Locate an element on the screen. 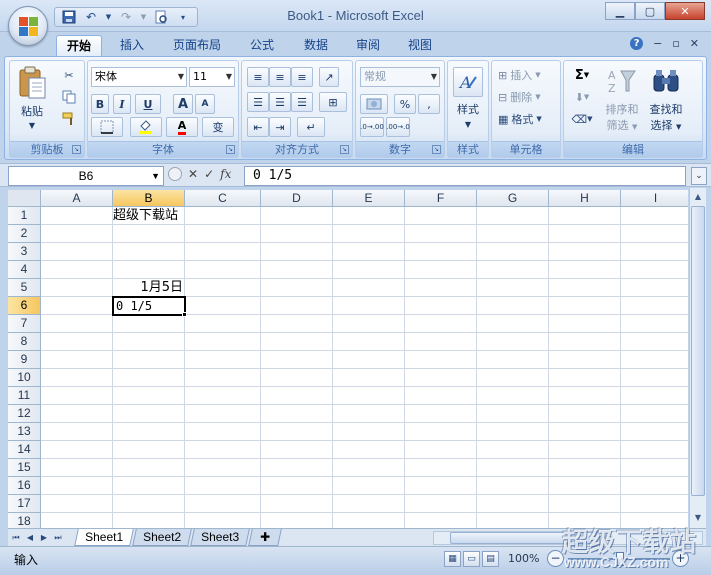  formula-input: 0 1/5 is located at coordinates (465, 176).